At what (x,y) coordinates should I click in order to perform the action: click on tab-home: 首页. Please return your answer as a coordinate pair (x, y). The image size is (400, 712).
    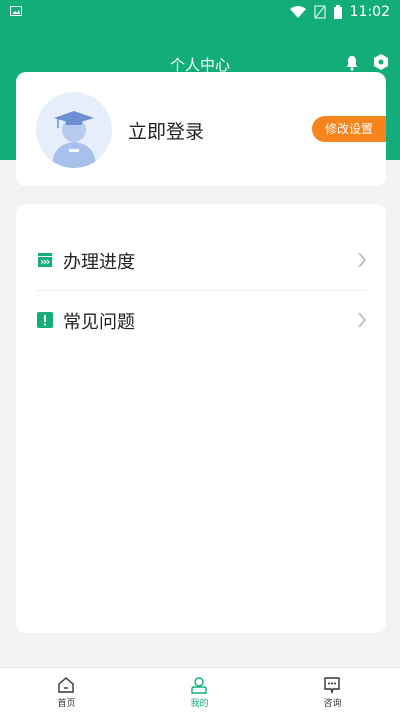
    Looking at the image, I should click on (66, 690).